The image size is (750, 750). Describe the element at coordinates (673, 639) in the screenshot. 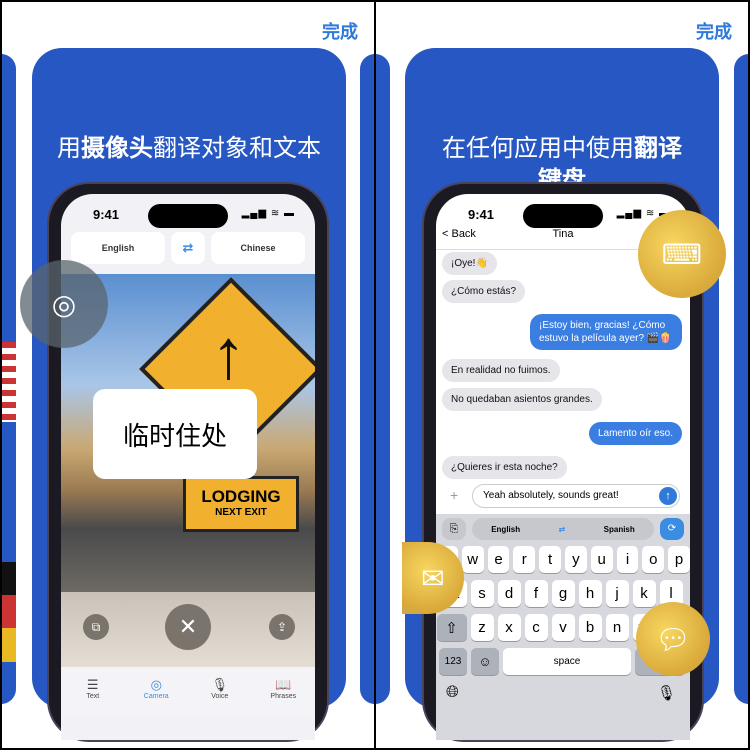

I see `chat-feature-icon: 💬︎` at that location.